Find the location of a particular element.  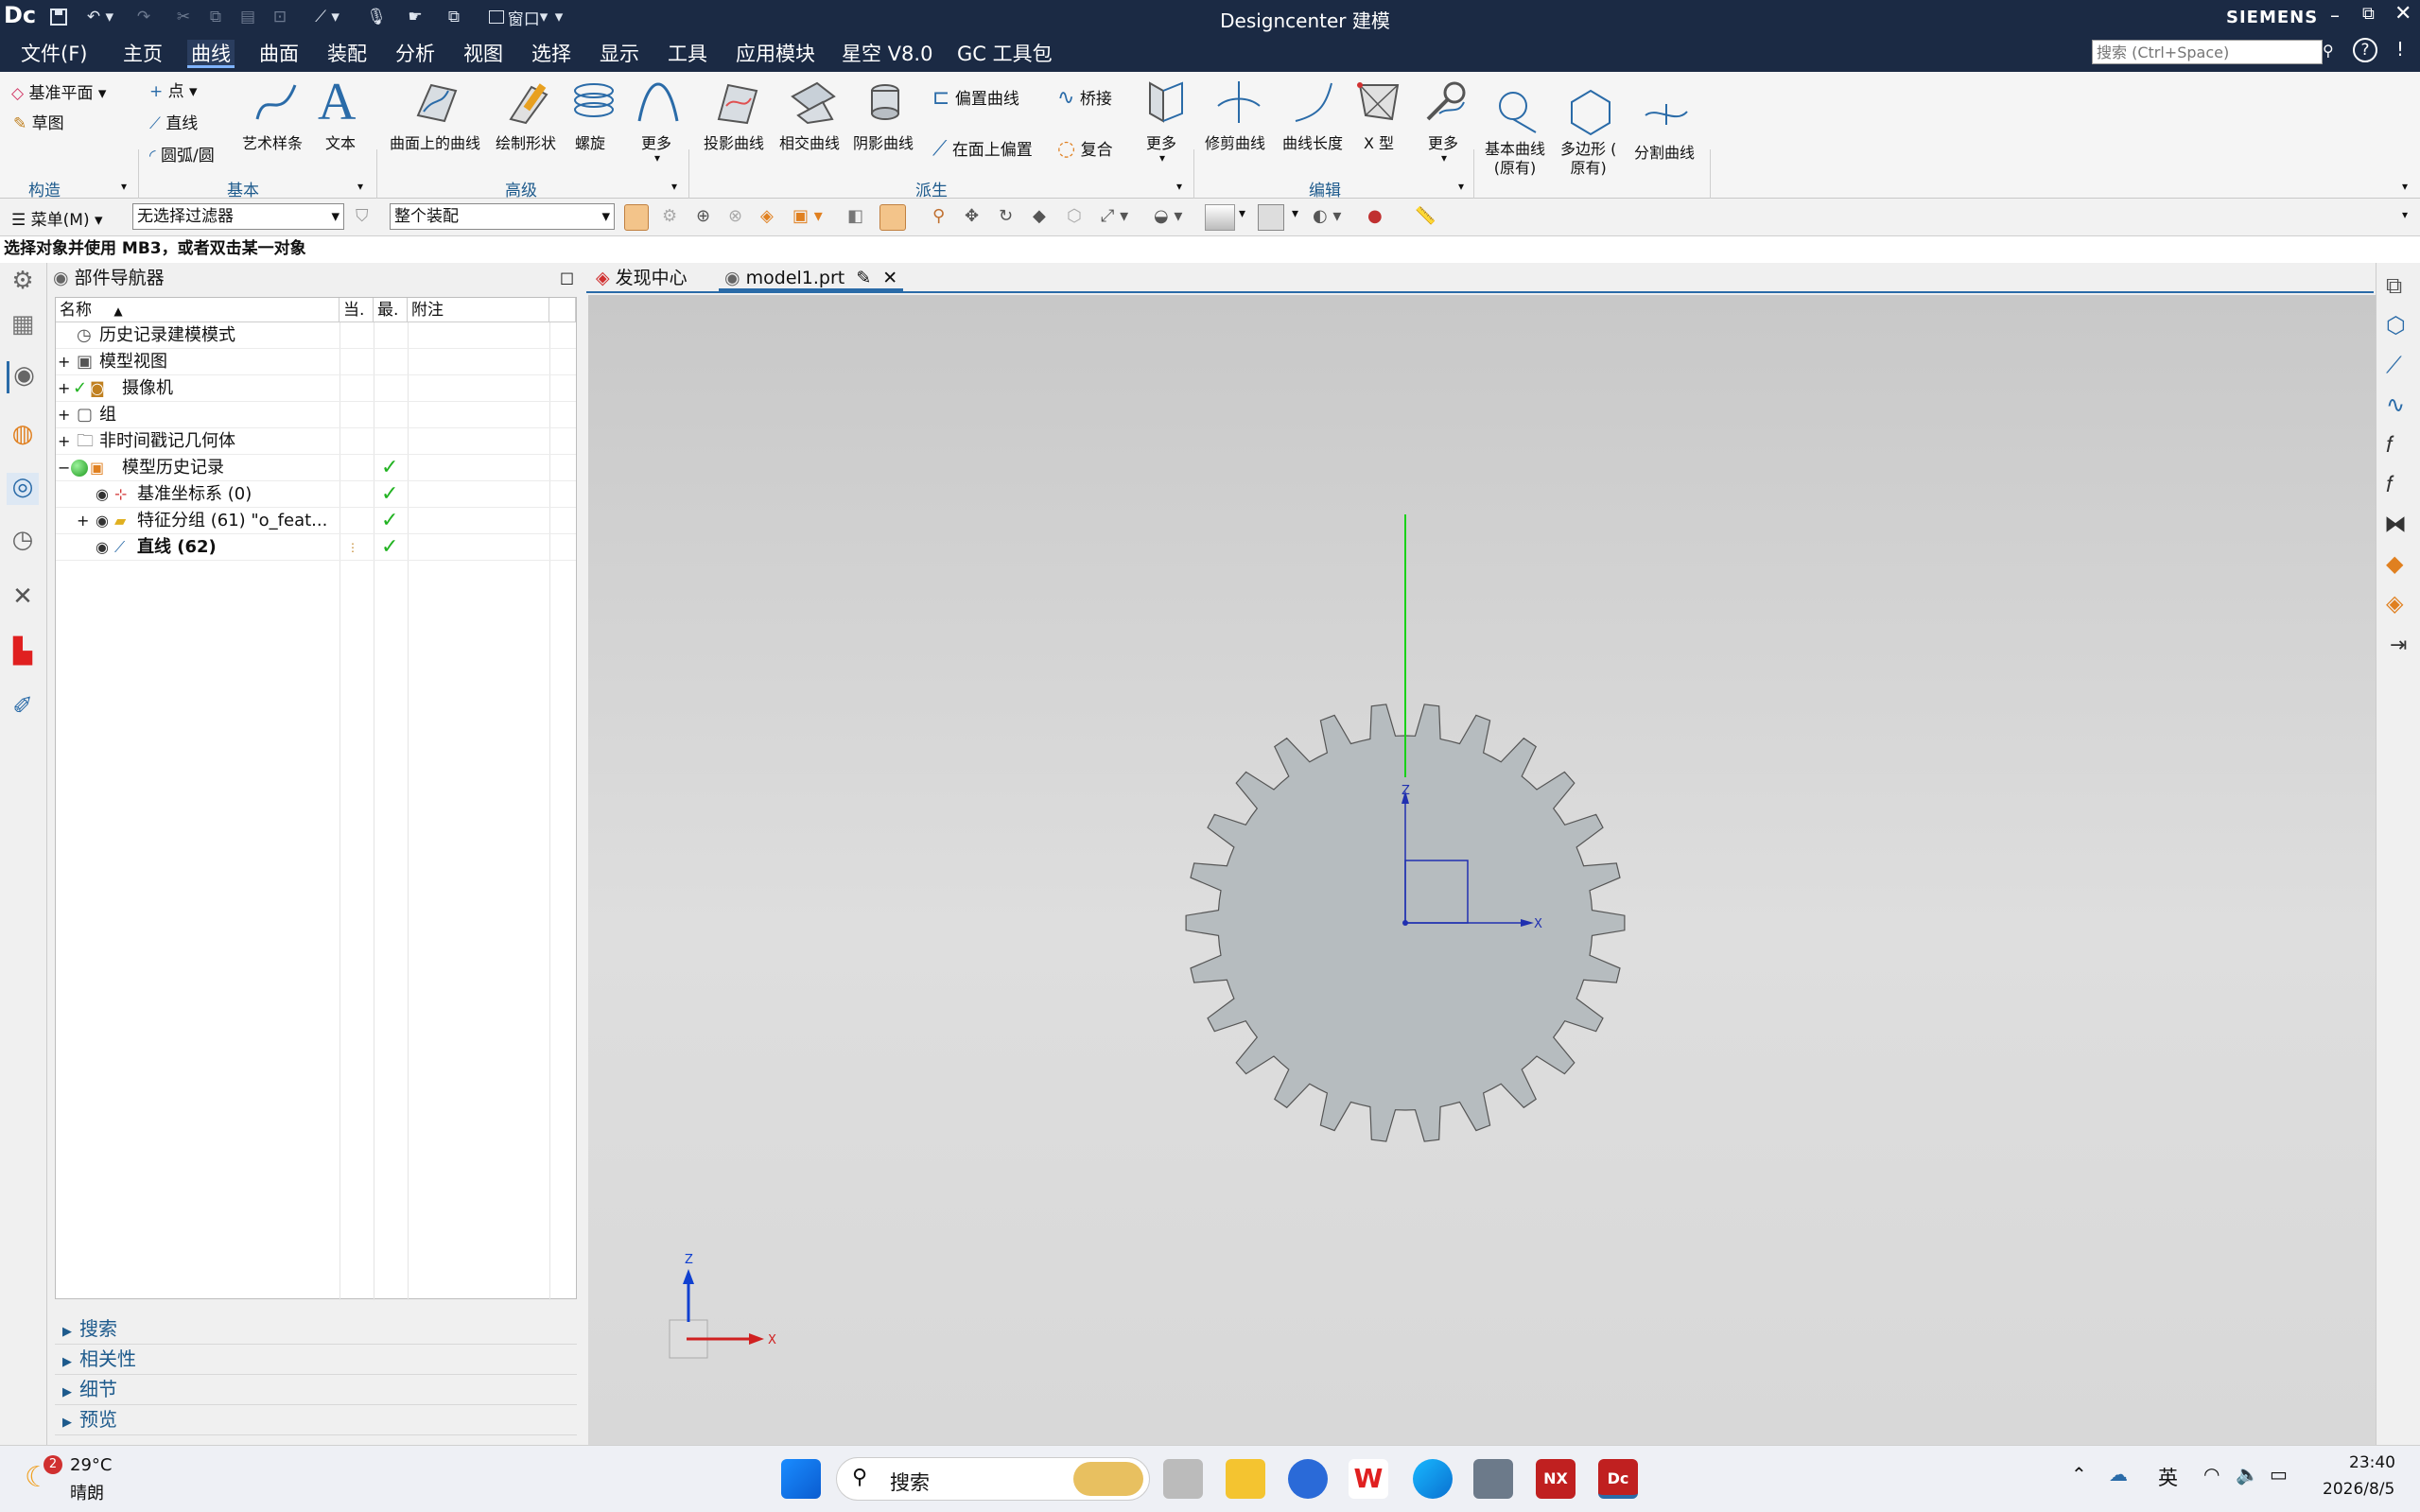

web-browser-icon: ◎ is located at coordinates (23, 489).